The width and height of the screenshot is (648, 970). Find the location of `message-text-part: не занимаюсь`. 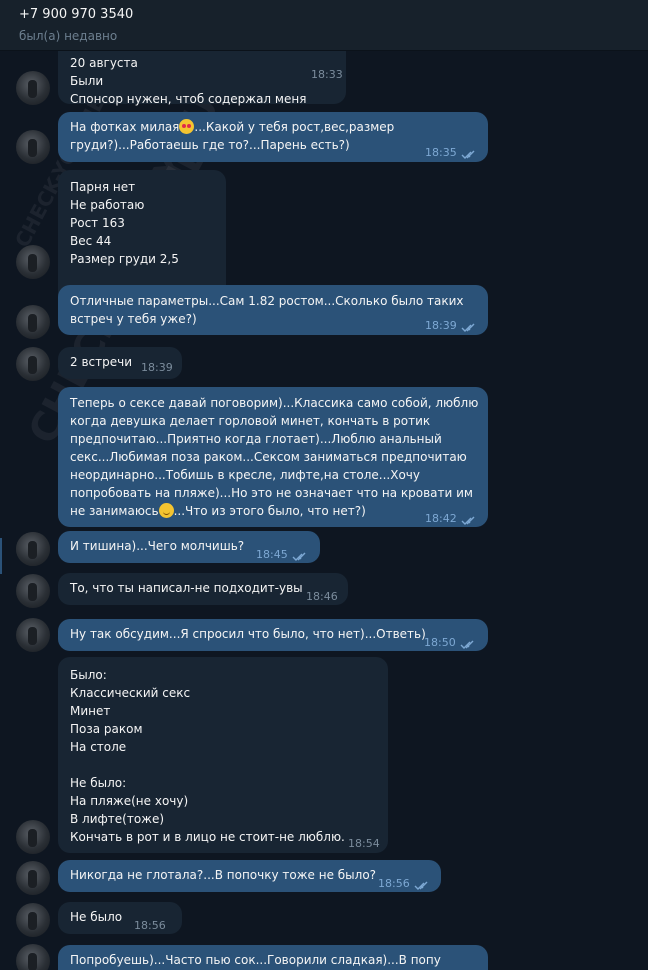

message-text-part: не занимаюсь is located at coordinates (114, 511).